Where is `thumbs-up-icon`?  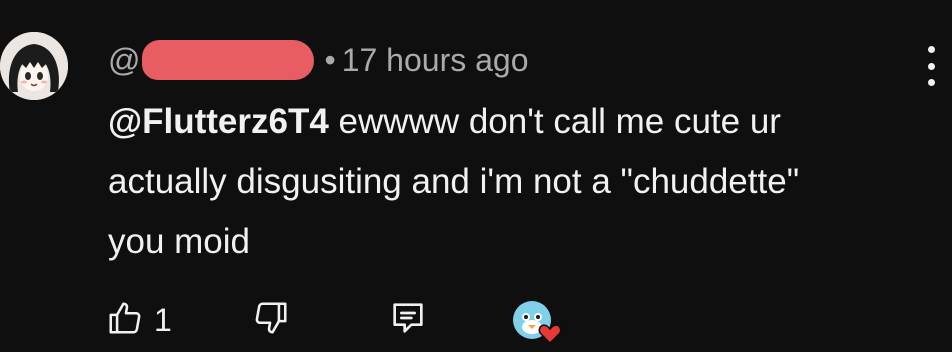
thumbs-up-icon is located at coordinates (125, 320).